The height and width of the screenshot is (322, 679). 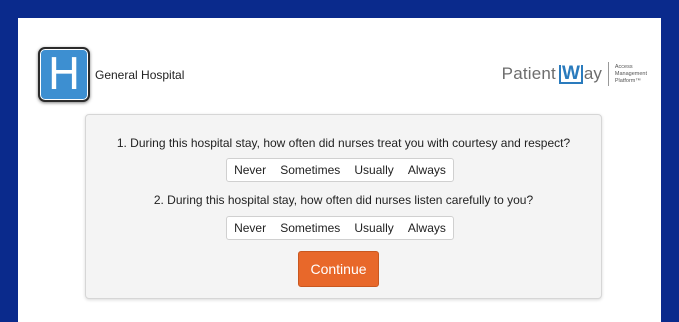 I want to click on q1-option-always: Always, so click(x=427, y=170).